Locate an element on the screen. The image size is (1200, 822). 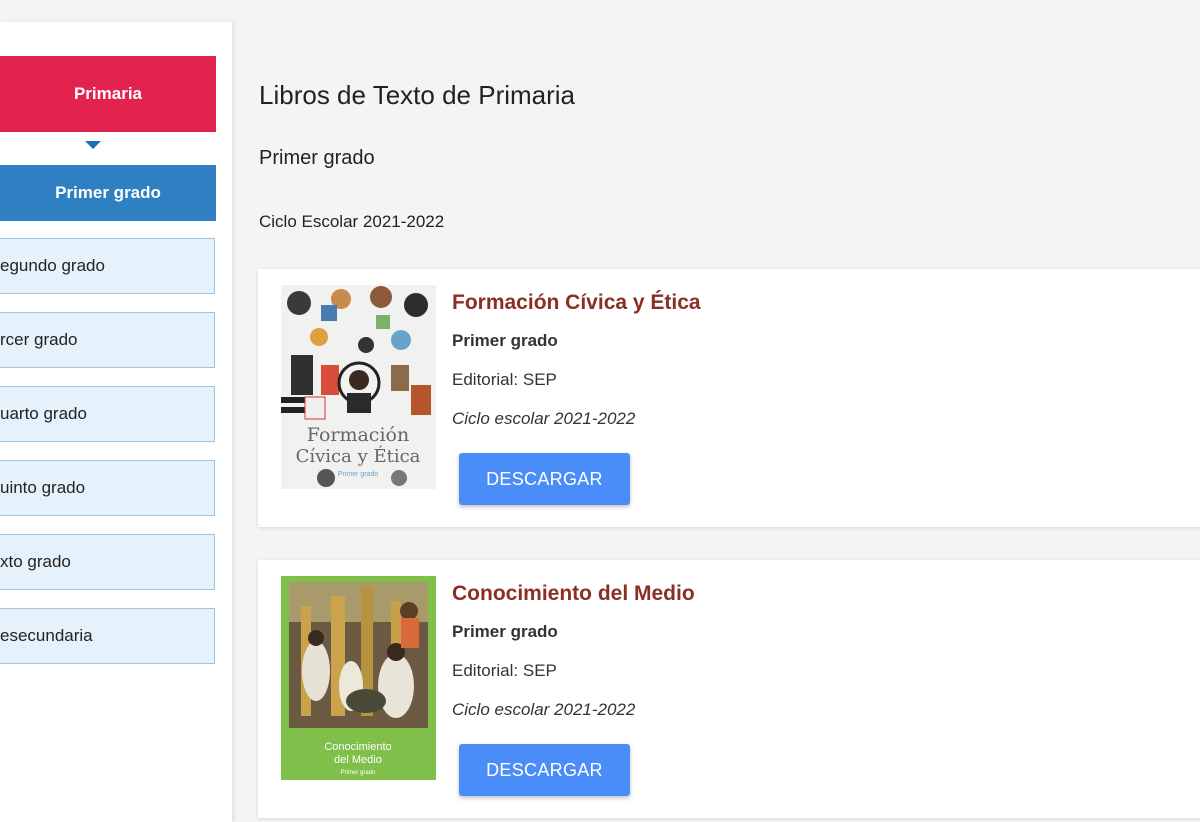
sidebar-item-tercer-grado: rcer grado is located at coordinates (107, 340).